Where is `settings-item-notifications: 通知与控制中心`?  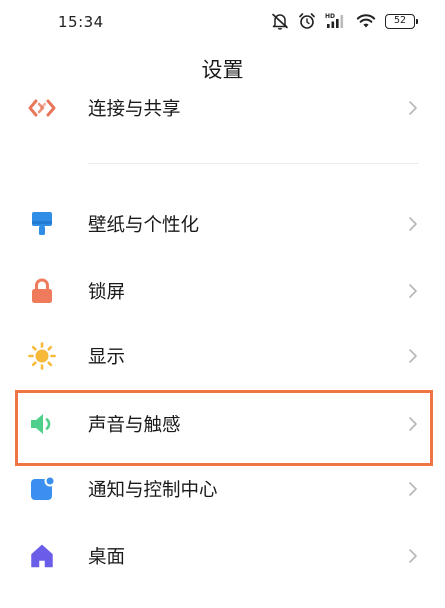 settings-item-notifications: 通知与控制中心 is located at coordinates (222, 489).